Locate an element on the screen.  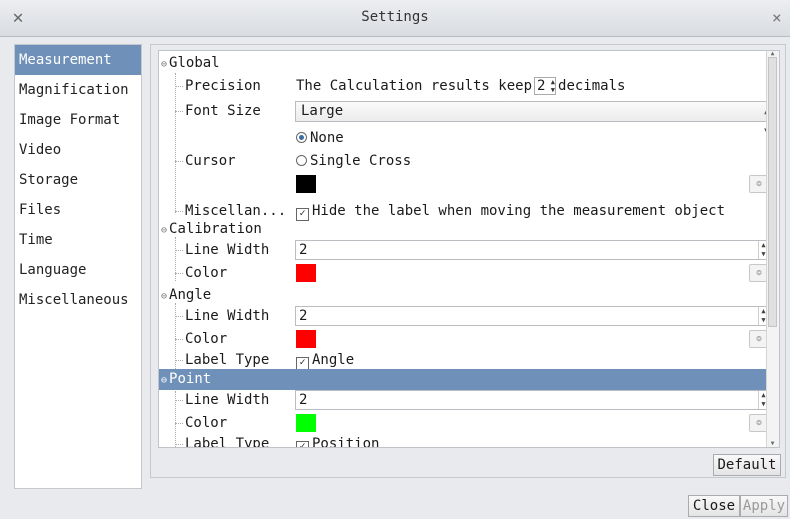
sidebar-item-miscellaneous: Miscellaneous is located at coordinates (78, 300).